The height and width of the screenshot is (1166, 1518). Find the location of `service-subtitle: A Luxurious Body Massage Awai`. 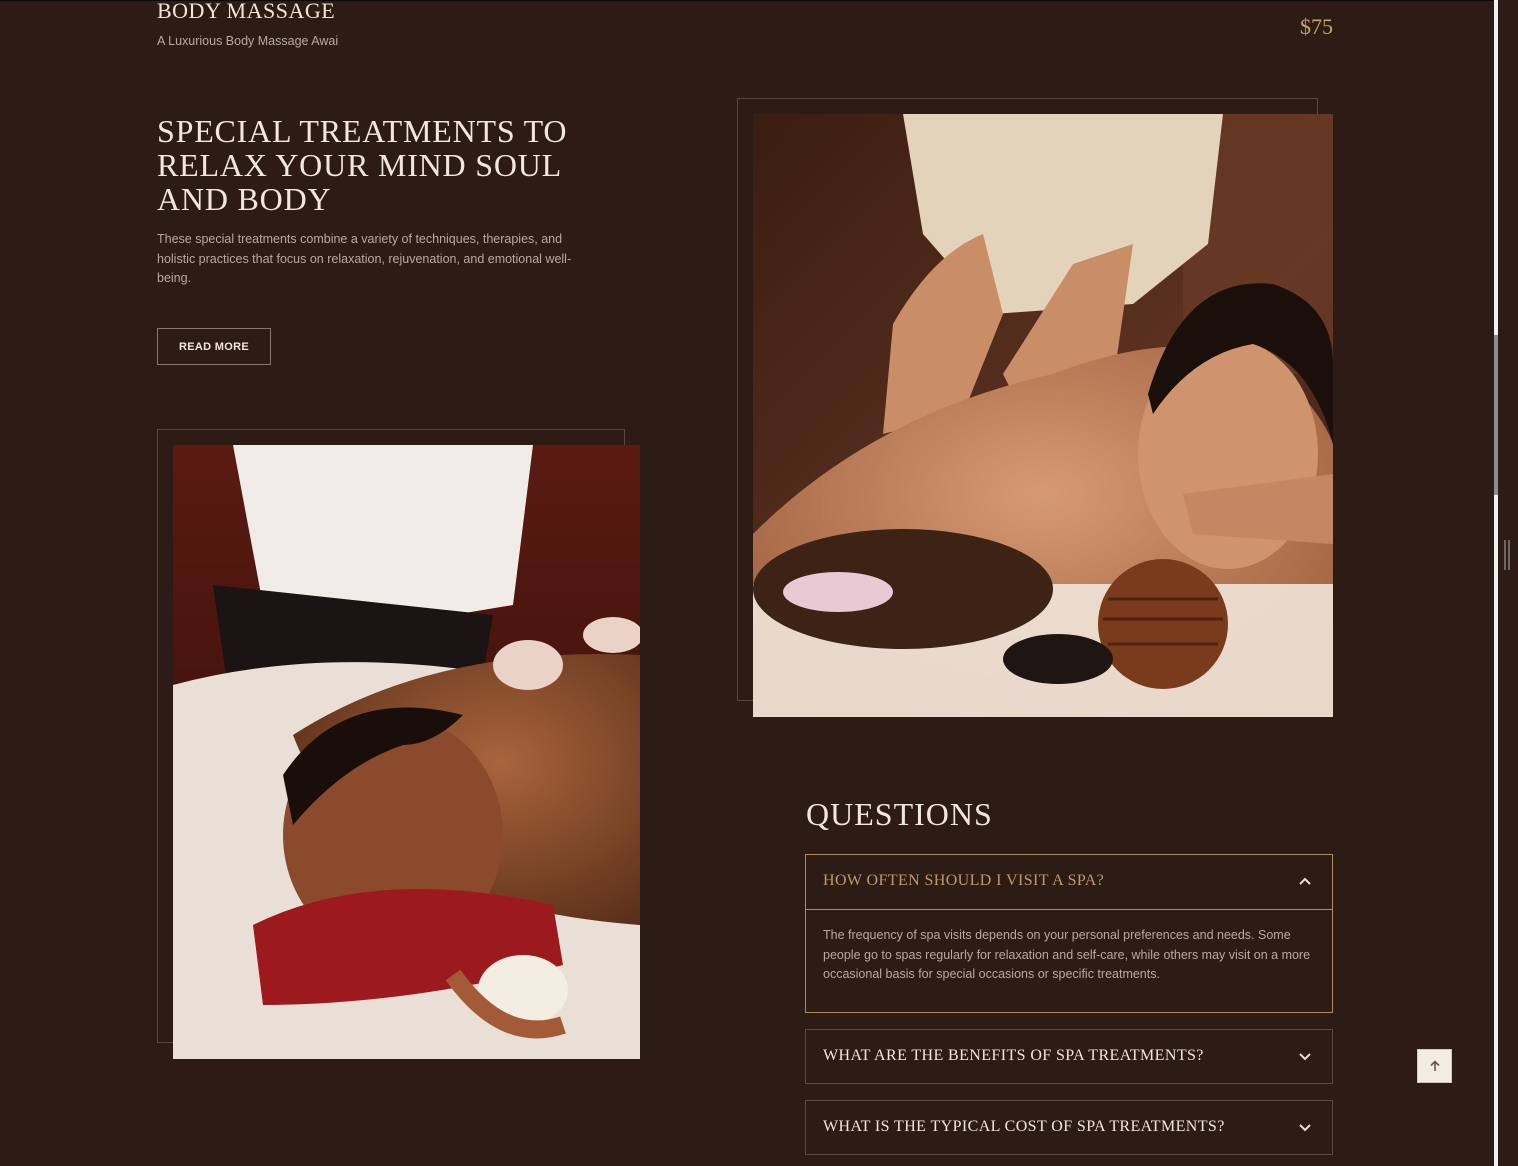

service-subtitle: A Luxurious Body Massage Awai is located at coordinates (248, 41).